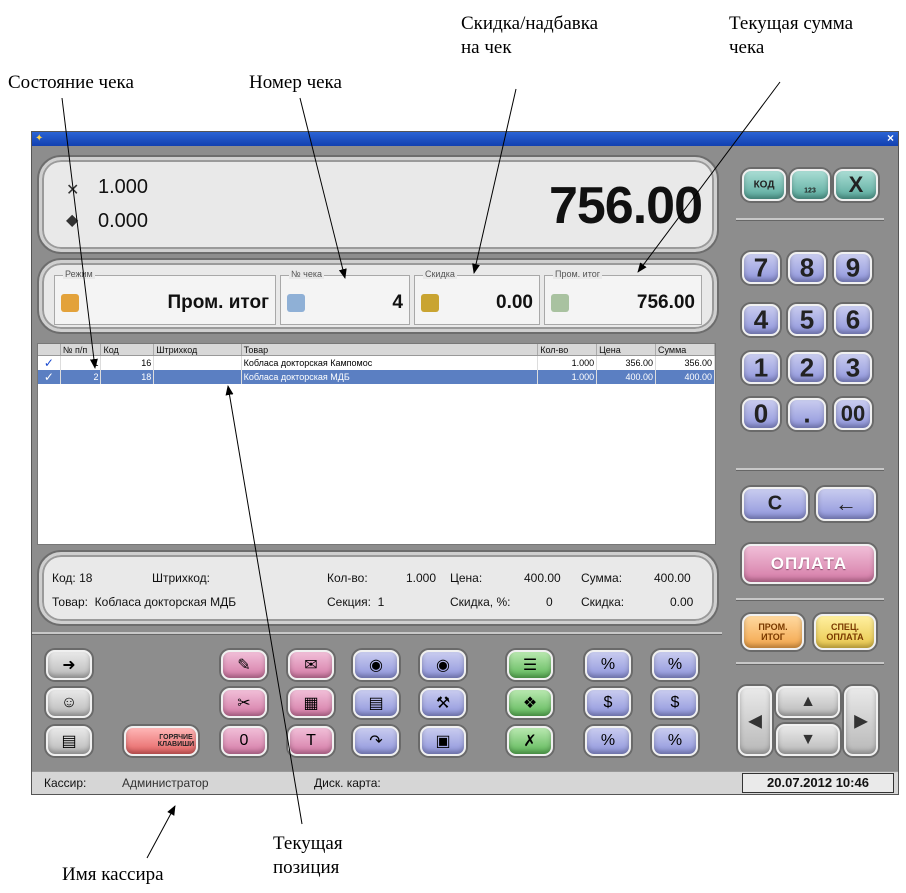 The image size is (906, 893). Describe the element at coordinates (72, 578) in the screenshot. I see `detail-code: Код: 18` at that location.